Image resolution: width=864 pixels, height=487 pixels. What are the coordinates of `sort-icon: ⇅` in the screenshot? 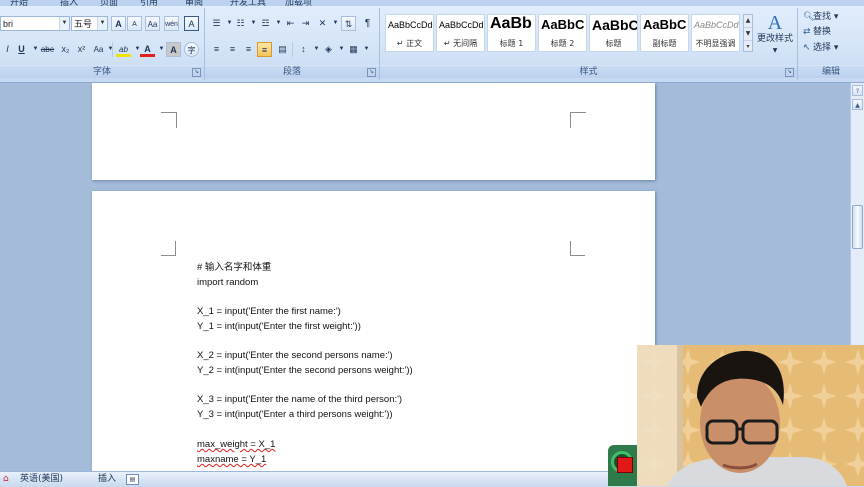 It's located at (348, 23).